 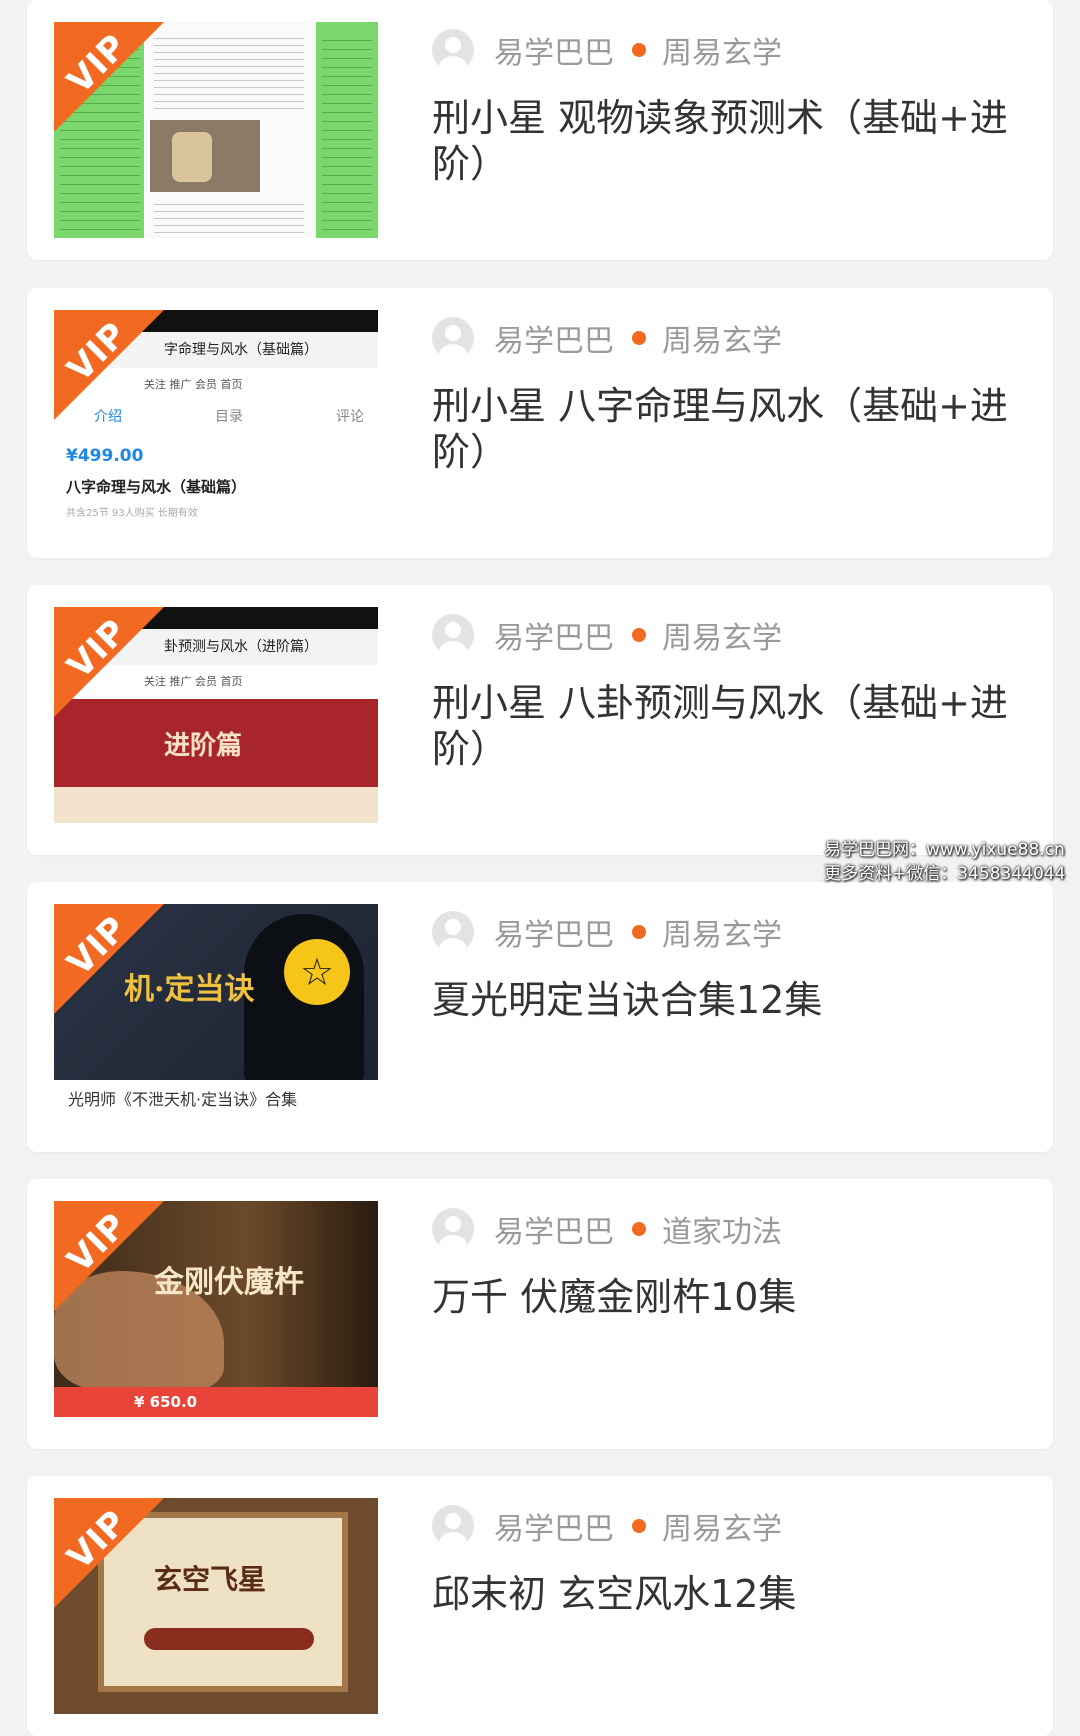 I want to click on course-card: 玄空飞星 VIP 易学巴巴 周易玄学 邱末初 玄空风水12集, so click(x=540, y=1606).